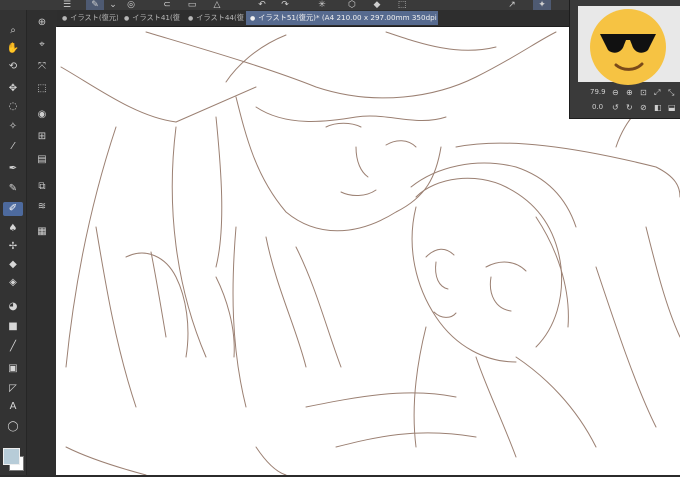 The height and width of the screenshot is (477, 680). I want to click on transform-icon: ⬡, so click(352, 5).